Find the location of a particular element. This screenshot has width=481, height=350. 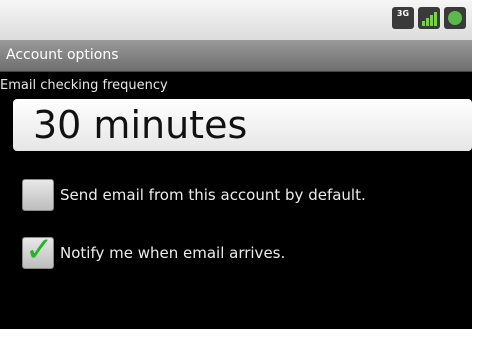

notify-label: Notify me when email arrives. is located at coordinates (173, 253).